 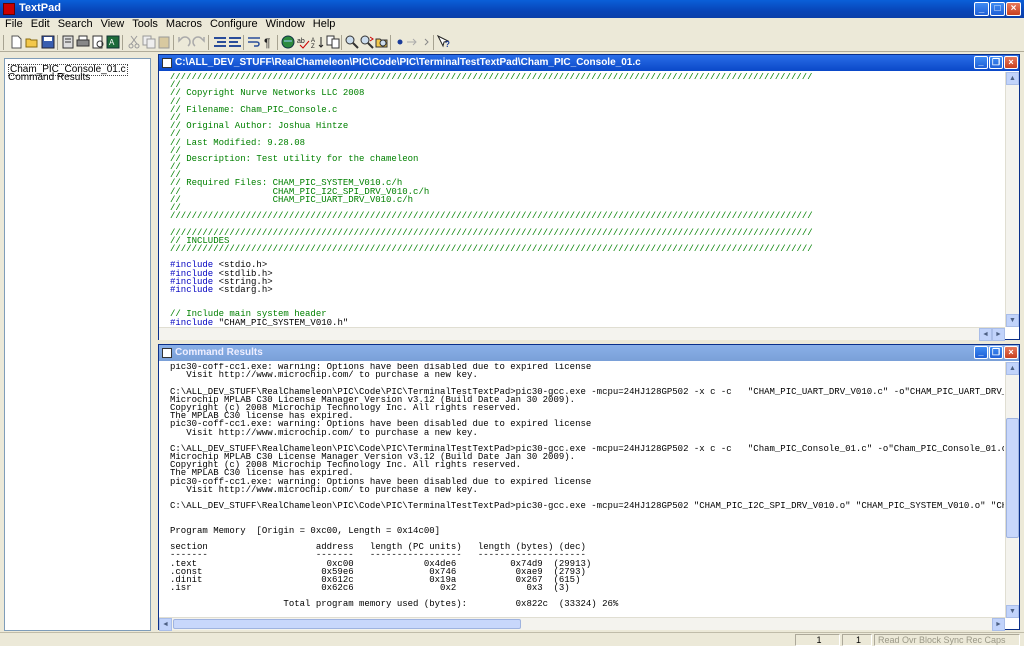 What do you see at coordinates (74, 24) in the screenshot?
I see `menu-search: Search` at bounding box center [74, 24].